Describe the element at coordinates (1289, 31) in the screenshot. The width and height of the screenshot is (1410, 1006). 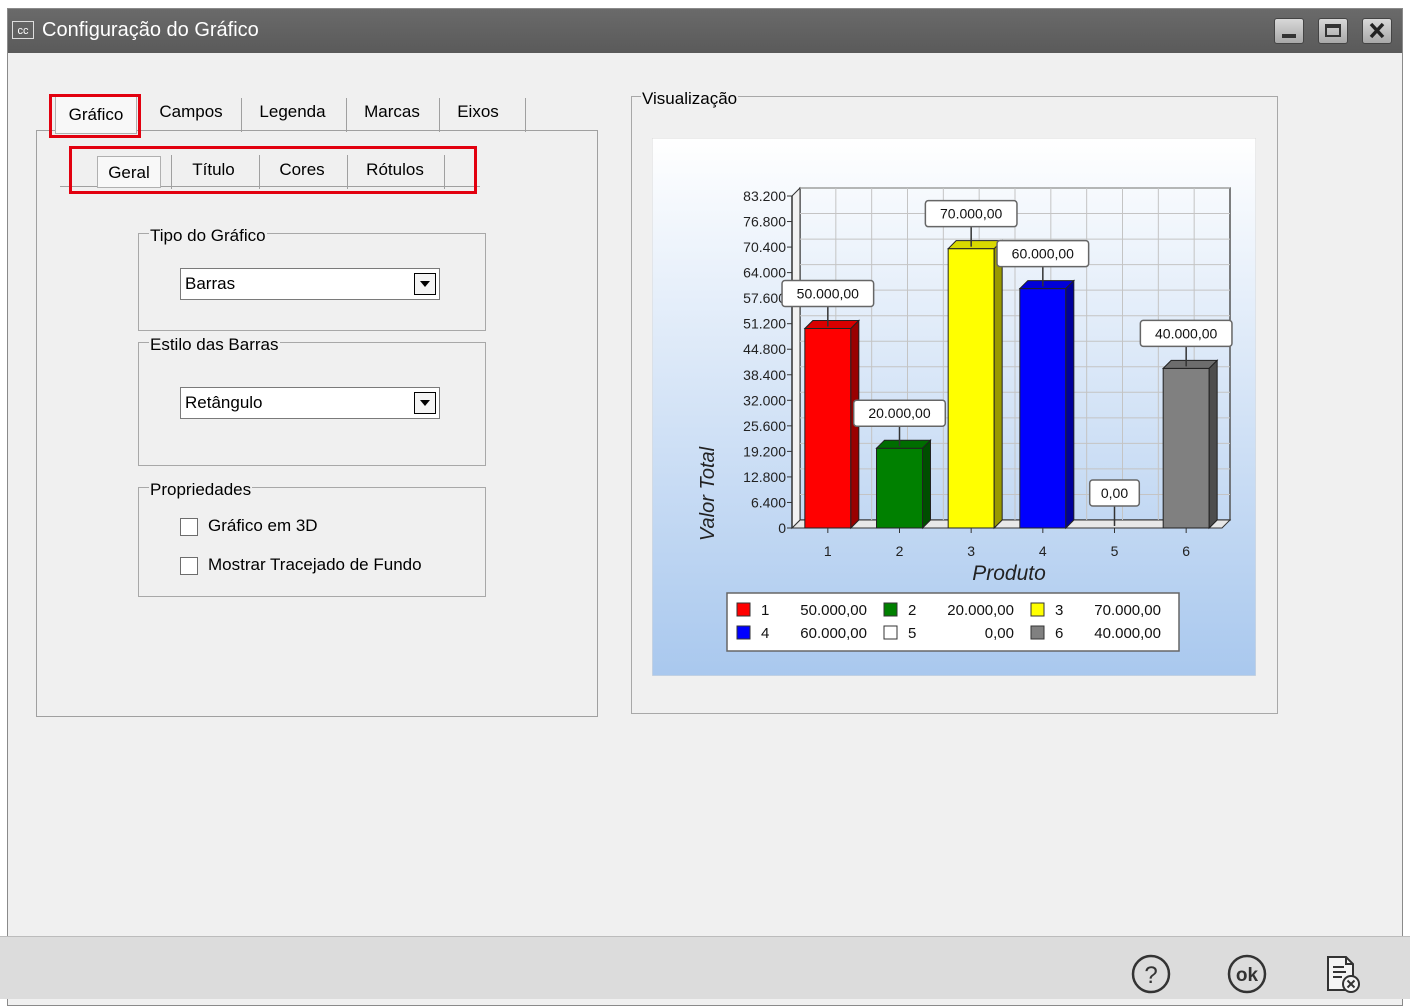
I see `minimize-button` at that location.